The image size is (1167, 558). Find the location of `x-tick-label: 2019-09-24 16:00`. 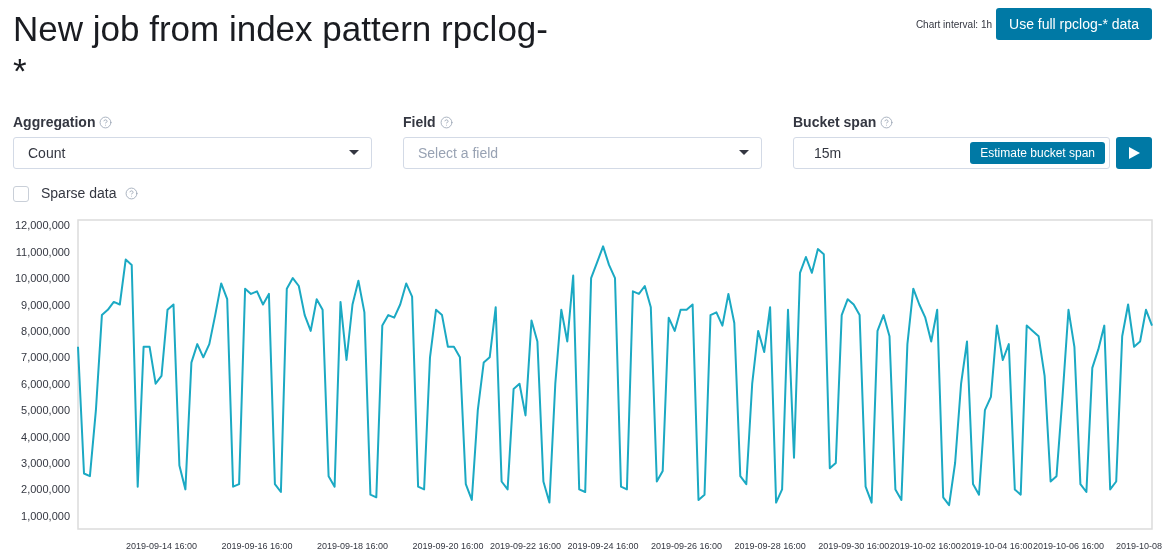

x-tick-label: 2019-09-24 16:00 is located at coordinates (603, 546).